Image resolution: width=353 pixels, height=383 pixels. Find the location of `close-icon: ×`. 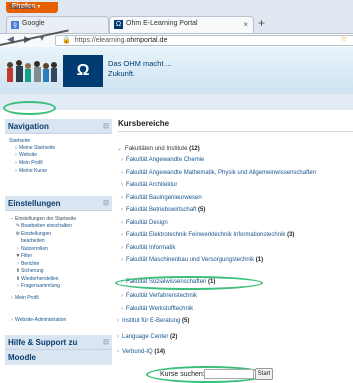

close-icon: × is located at coordinates (245, 24).